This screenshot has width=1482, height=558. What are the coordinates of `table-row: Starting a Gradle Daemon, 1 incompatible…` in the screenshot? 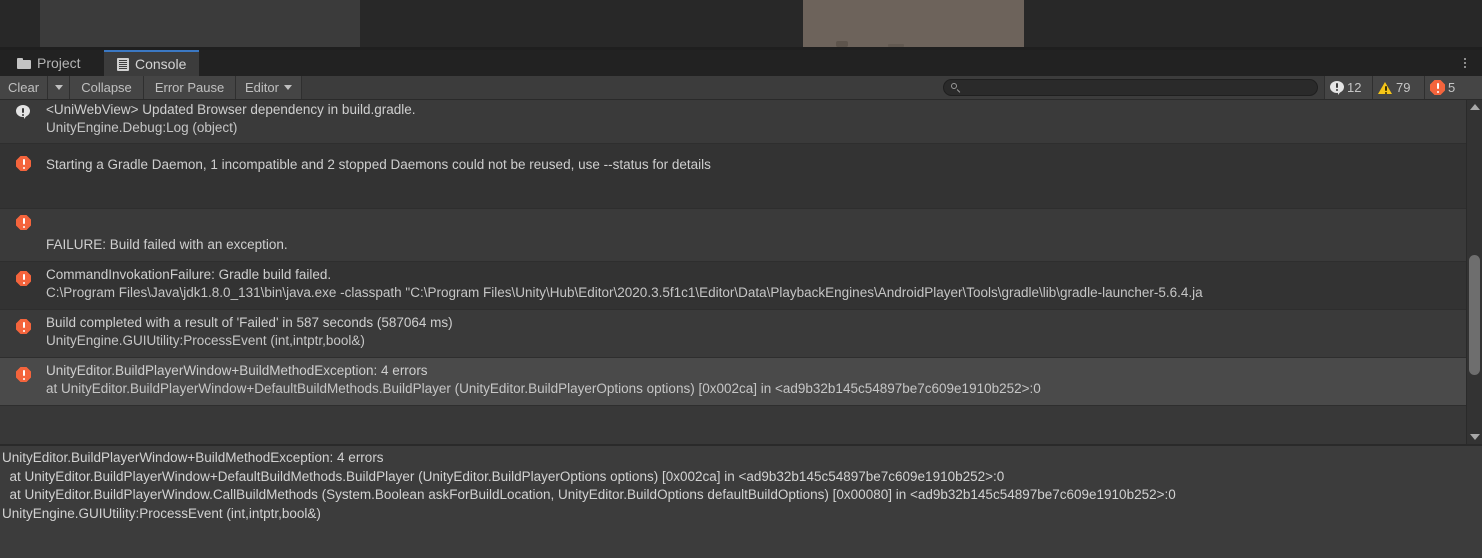 It's located at (733, 176).